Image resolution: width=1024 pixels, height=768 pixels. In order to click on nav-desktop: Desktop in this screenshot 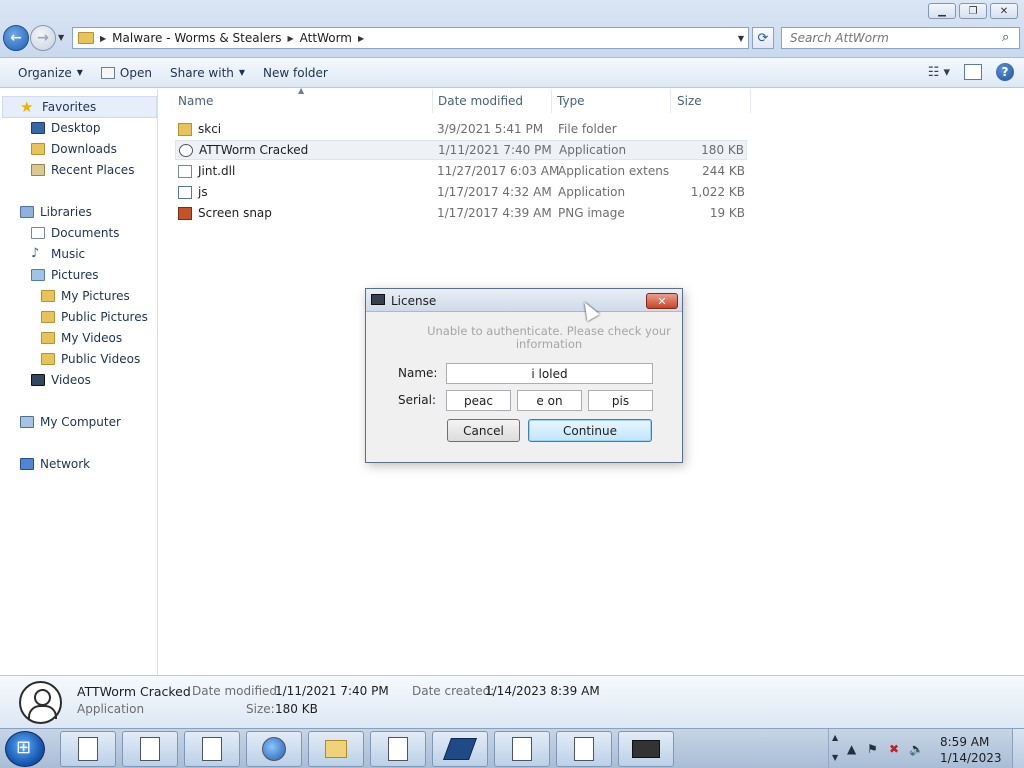, I will do `click(66, 128)`.